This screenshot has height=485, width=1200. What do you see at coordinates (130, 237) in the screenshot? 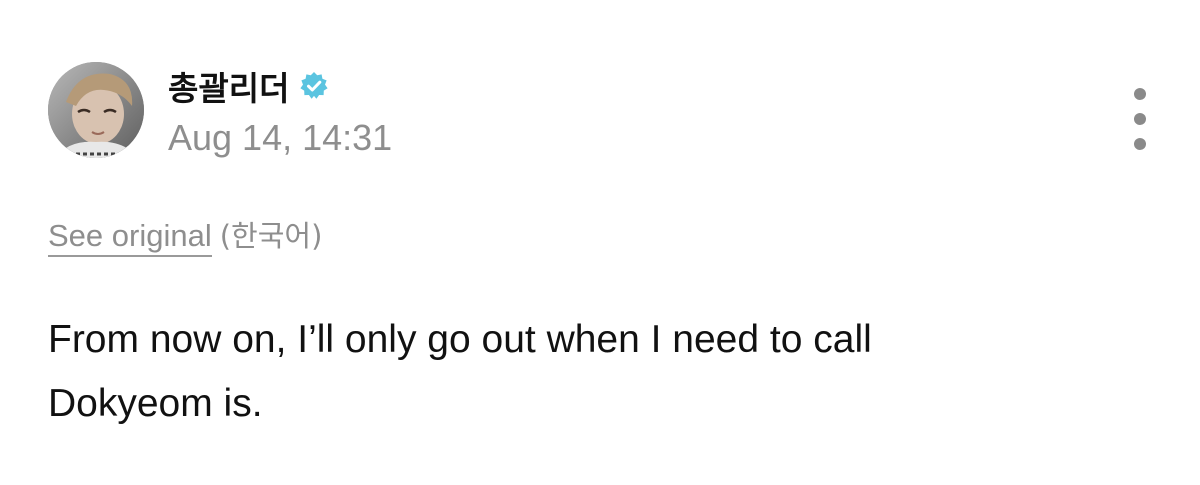
I see `see-original-link: See original` at bounding box center [130, 237].